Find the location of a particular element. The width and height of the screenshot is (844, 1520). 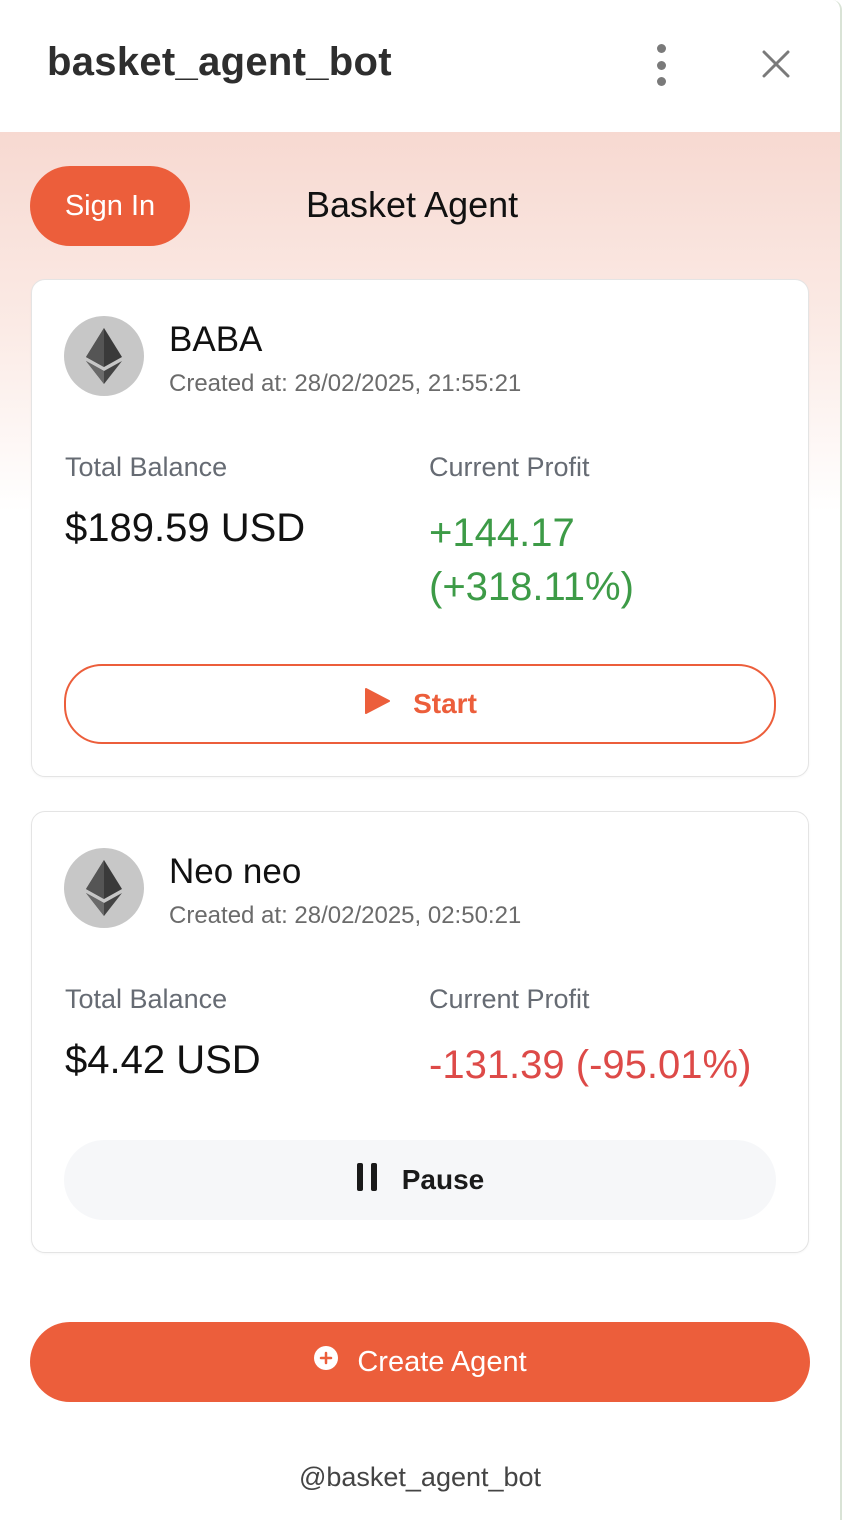

page-title: Basket Agent is located at coordinates (412, 204).